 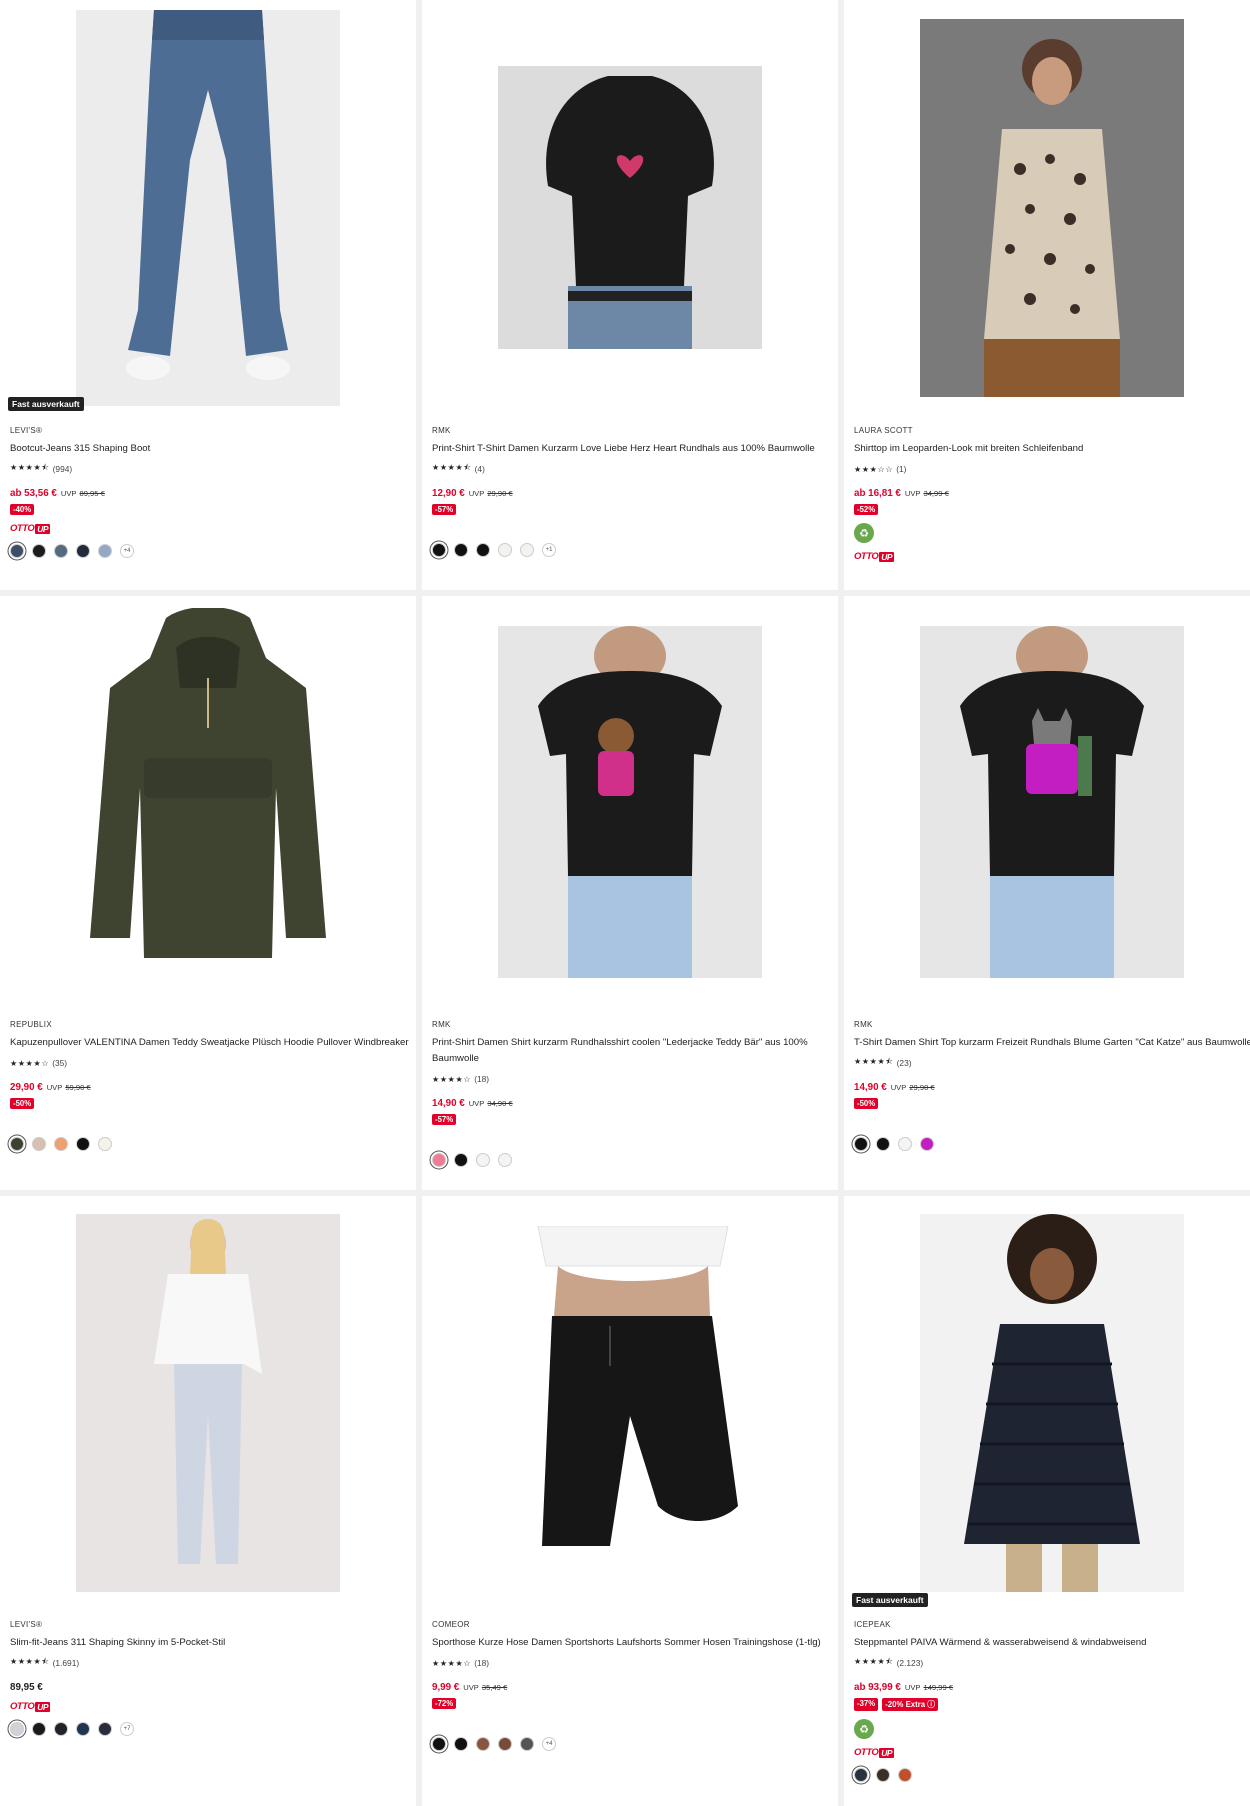 What do you see at coordinates (451, 1624) in the screenshot?
I see `product-brand: COMEOR` at bounding box center [451, 1624].